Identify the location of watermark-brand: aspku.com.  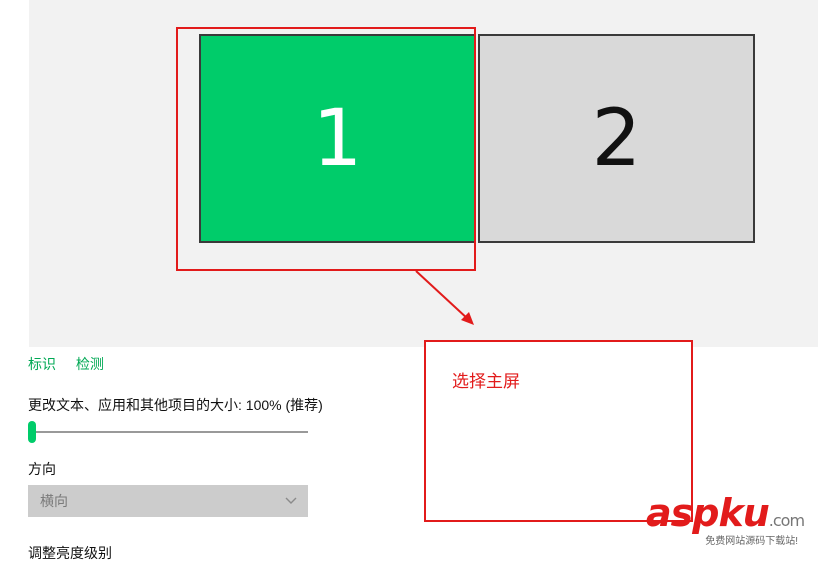
(725, 513).